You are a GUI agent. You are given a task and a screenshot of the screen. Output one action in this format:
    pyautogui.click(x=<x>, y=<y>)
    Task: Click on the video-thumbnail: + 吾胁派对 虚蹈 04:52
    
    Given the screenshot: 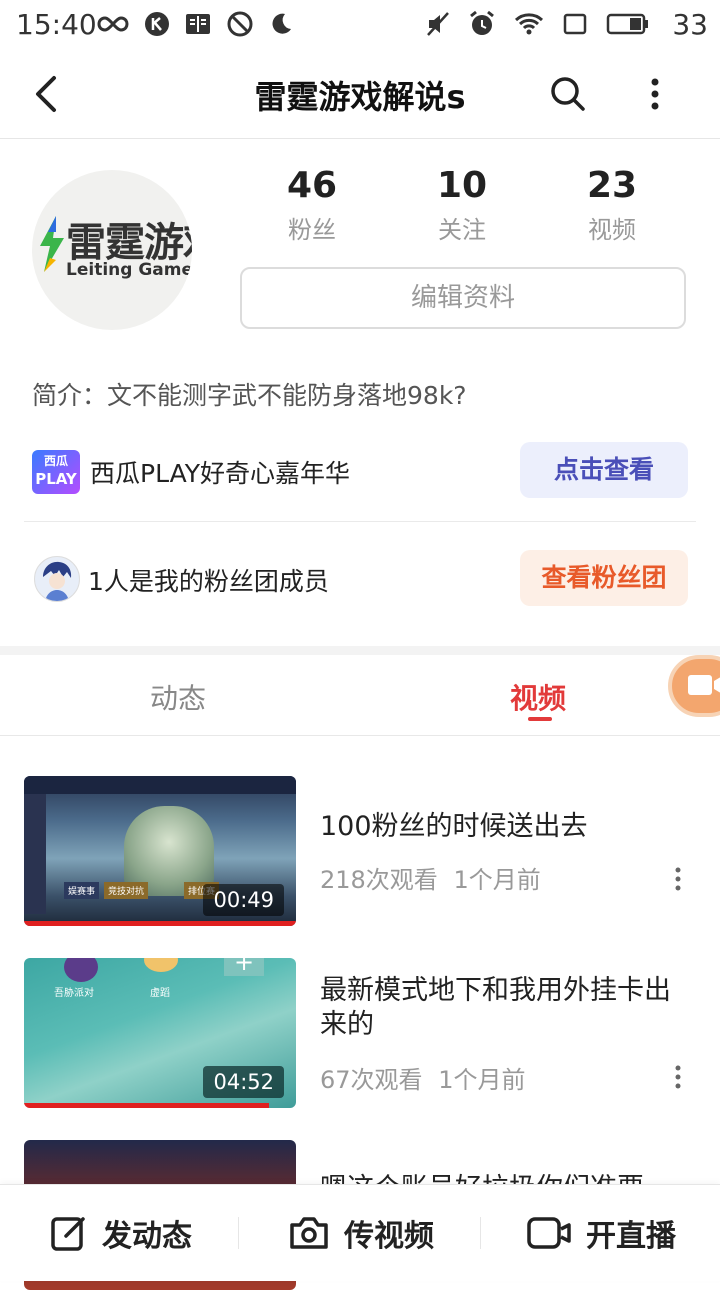 What is the action you would take?
    pyautogui.click(x=160, y=1033)
    